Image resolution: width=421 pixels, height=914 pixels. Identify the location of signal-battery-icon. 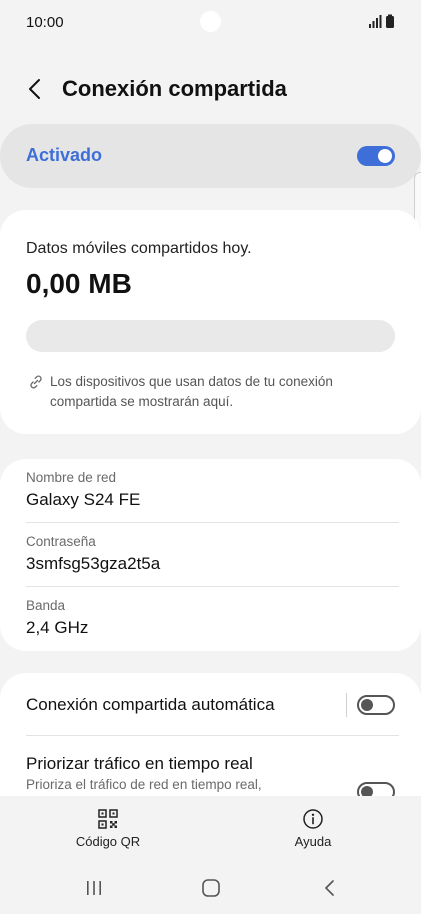
(381, 21).